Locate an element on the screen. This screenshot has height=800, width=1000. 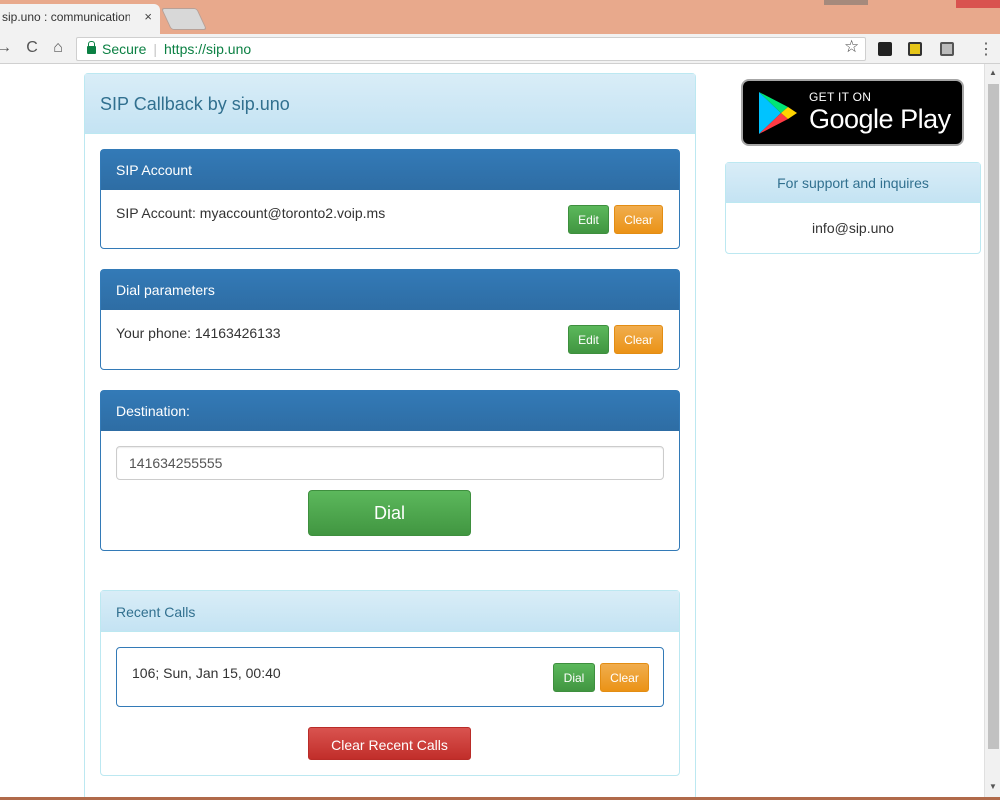
browser-titlebar: sip.uno : communication × is located at coordinates (500, 17).